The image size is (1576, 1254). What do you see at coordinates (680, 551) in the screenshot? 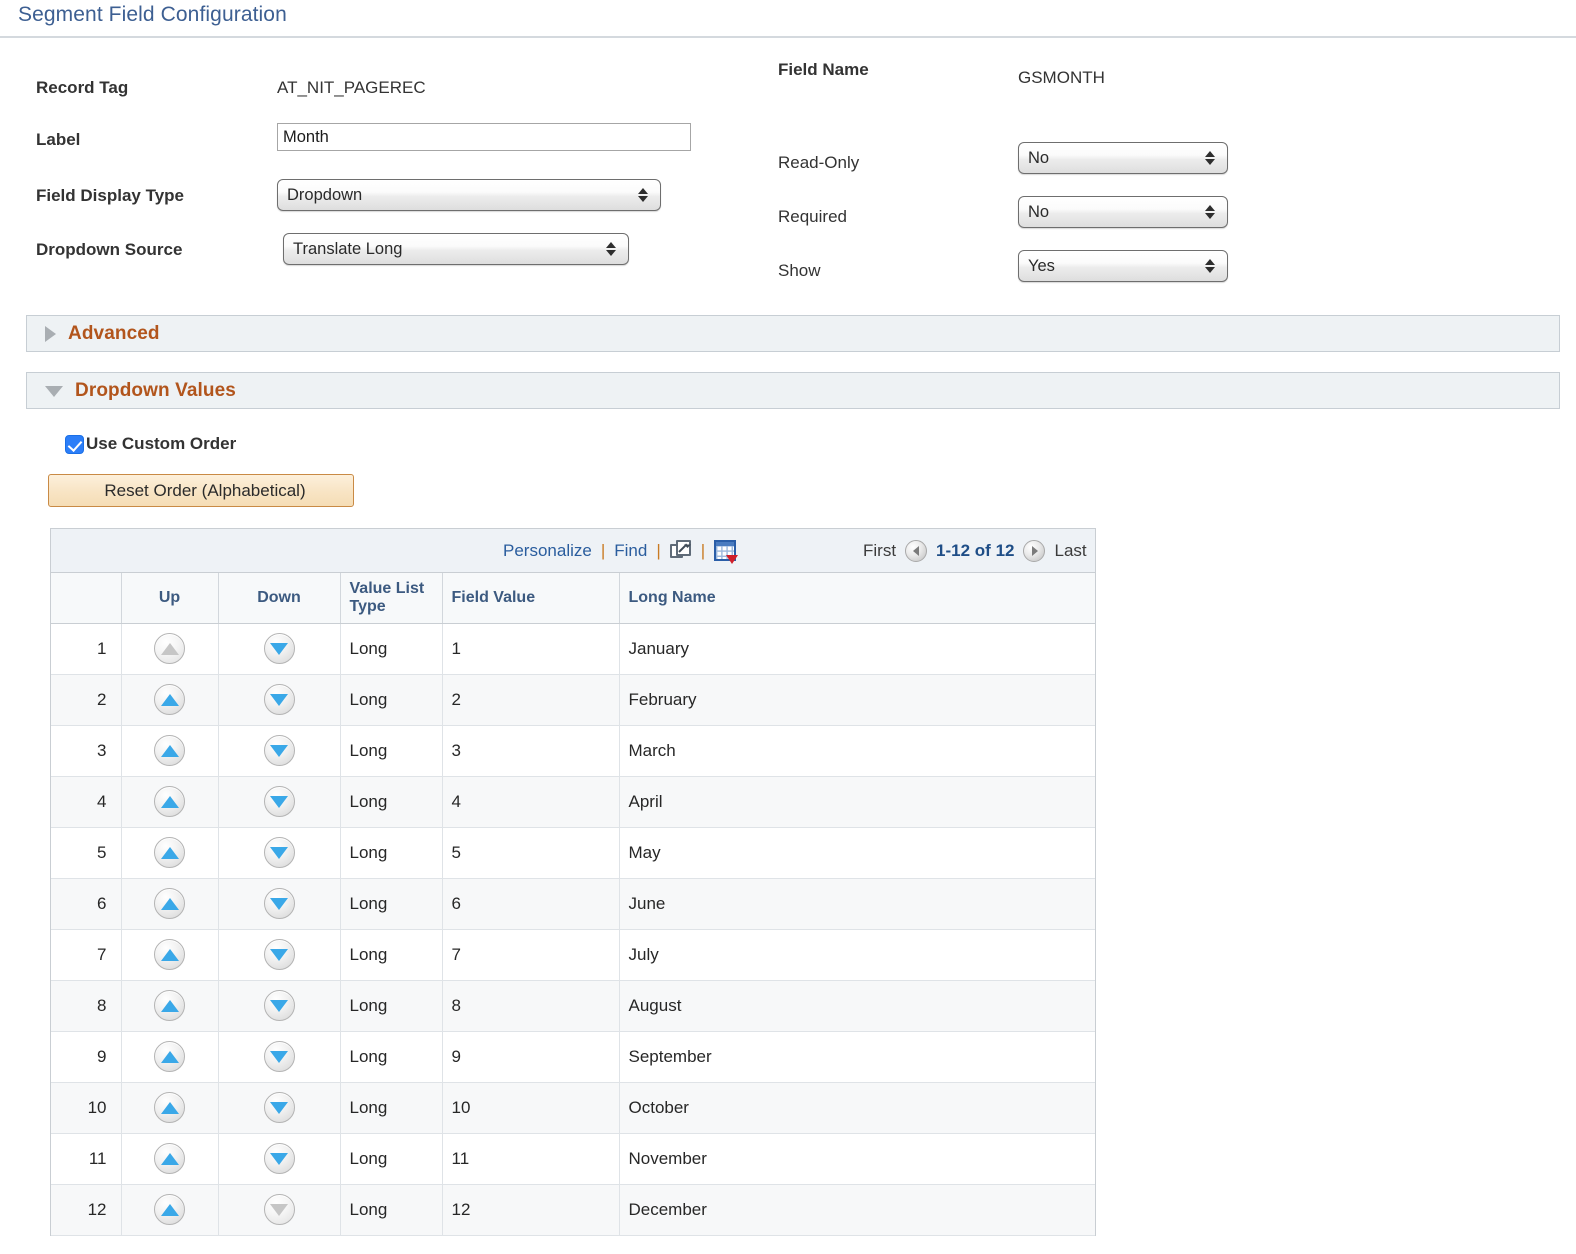
I see `new-window-icon` at bounding box center [680, 551].